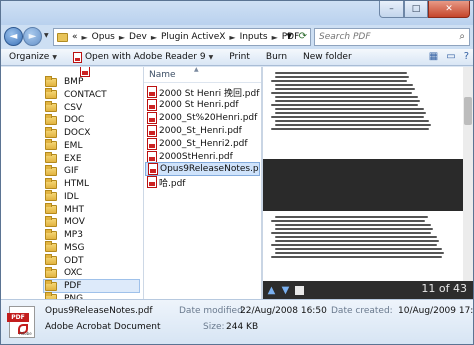 Image resolution: width=474 pixels, height=345 pixels. Describe the element at coordinates (64, 295) in the screenshot. I see `tree-folder-png: PNG` at that location.